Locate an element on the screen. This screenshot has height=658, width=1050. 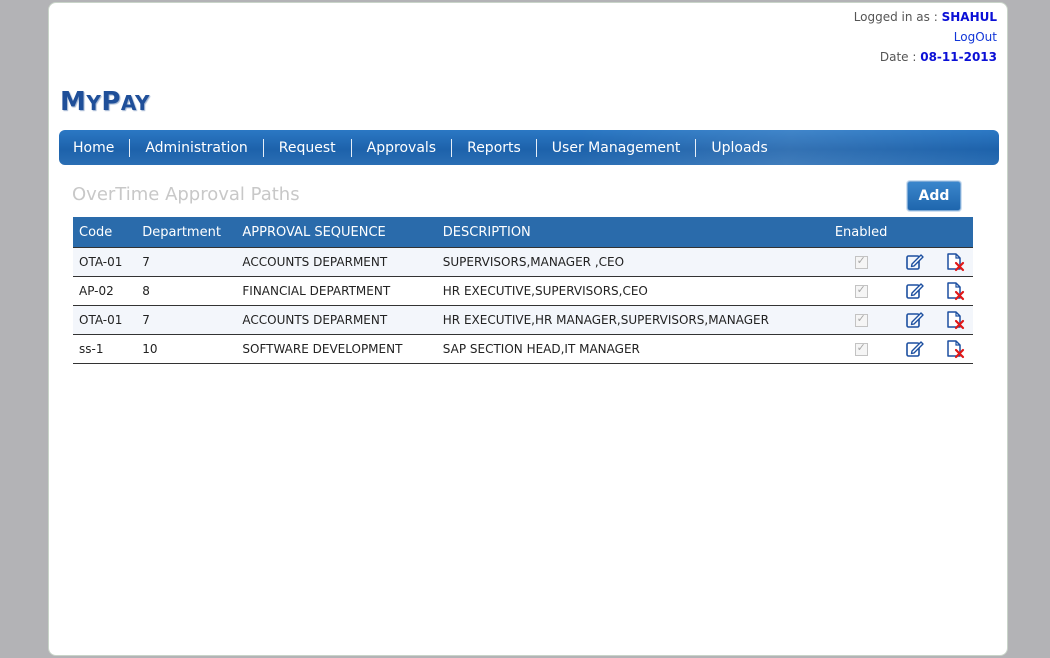
nav-item-user-management: User Management is located at coordinates (615, 147).